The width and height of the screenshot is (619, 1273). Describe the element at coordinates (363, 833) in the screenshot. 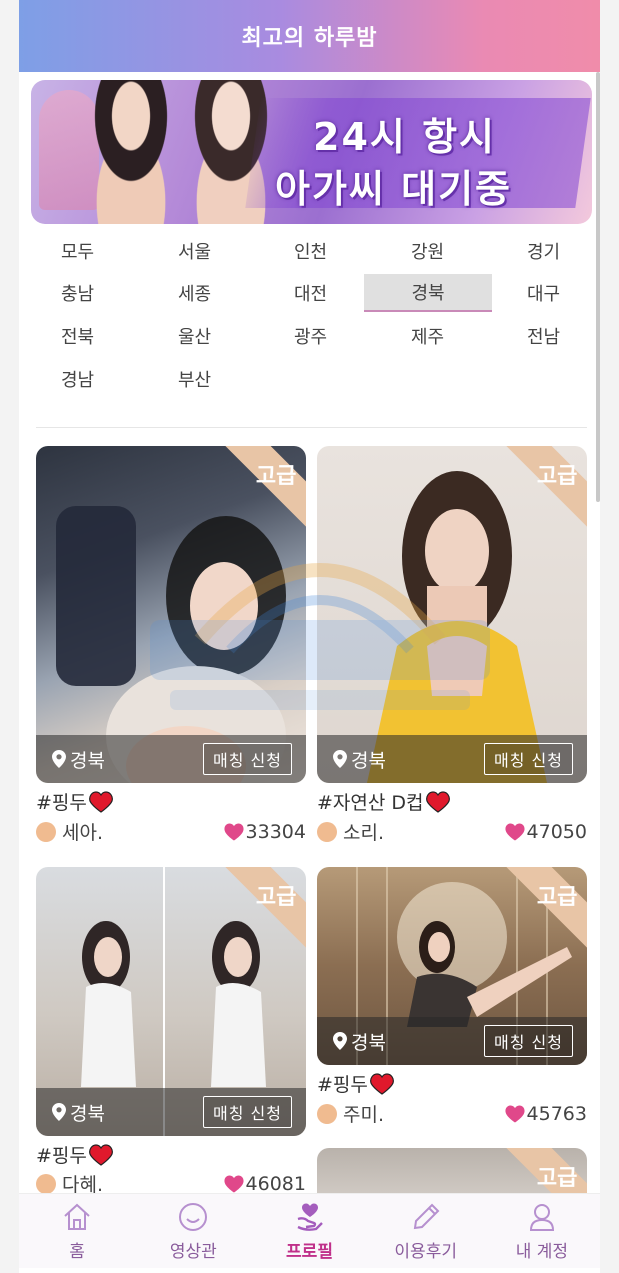

I see `profile-name-text: 소리.` at that location.